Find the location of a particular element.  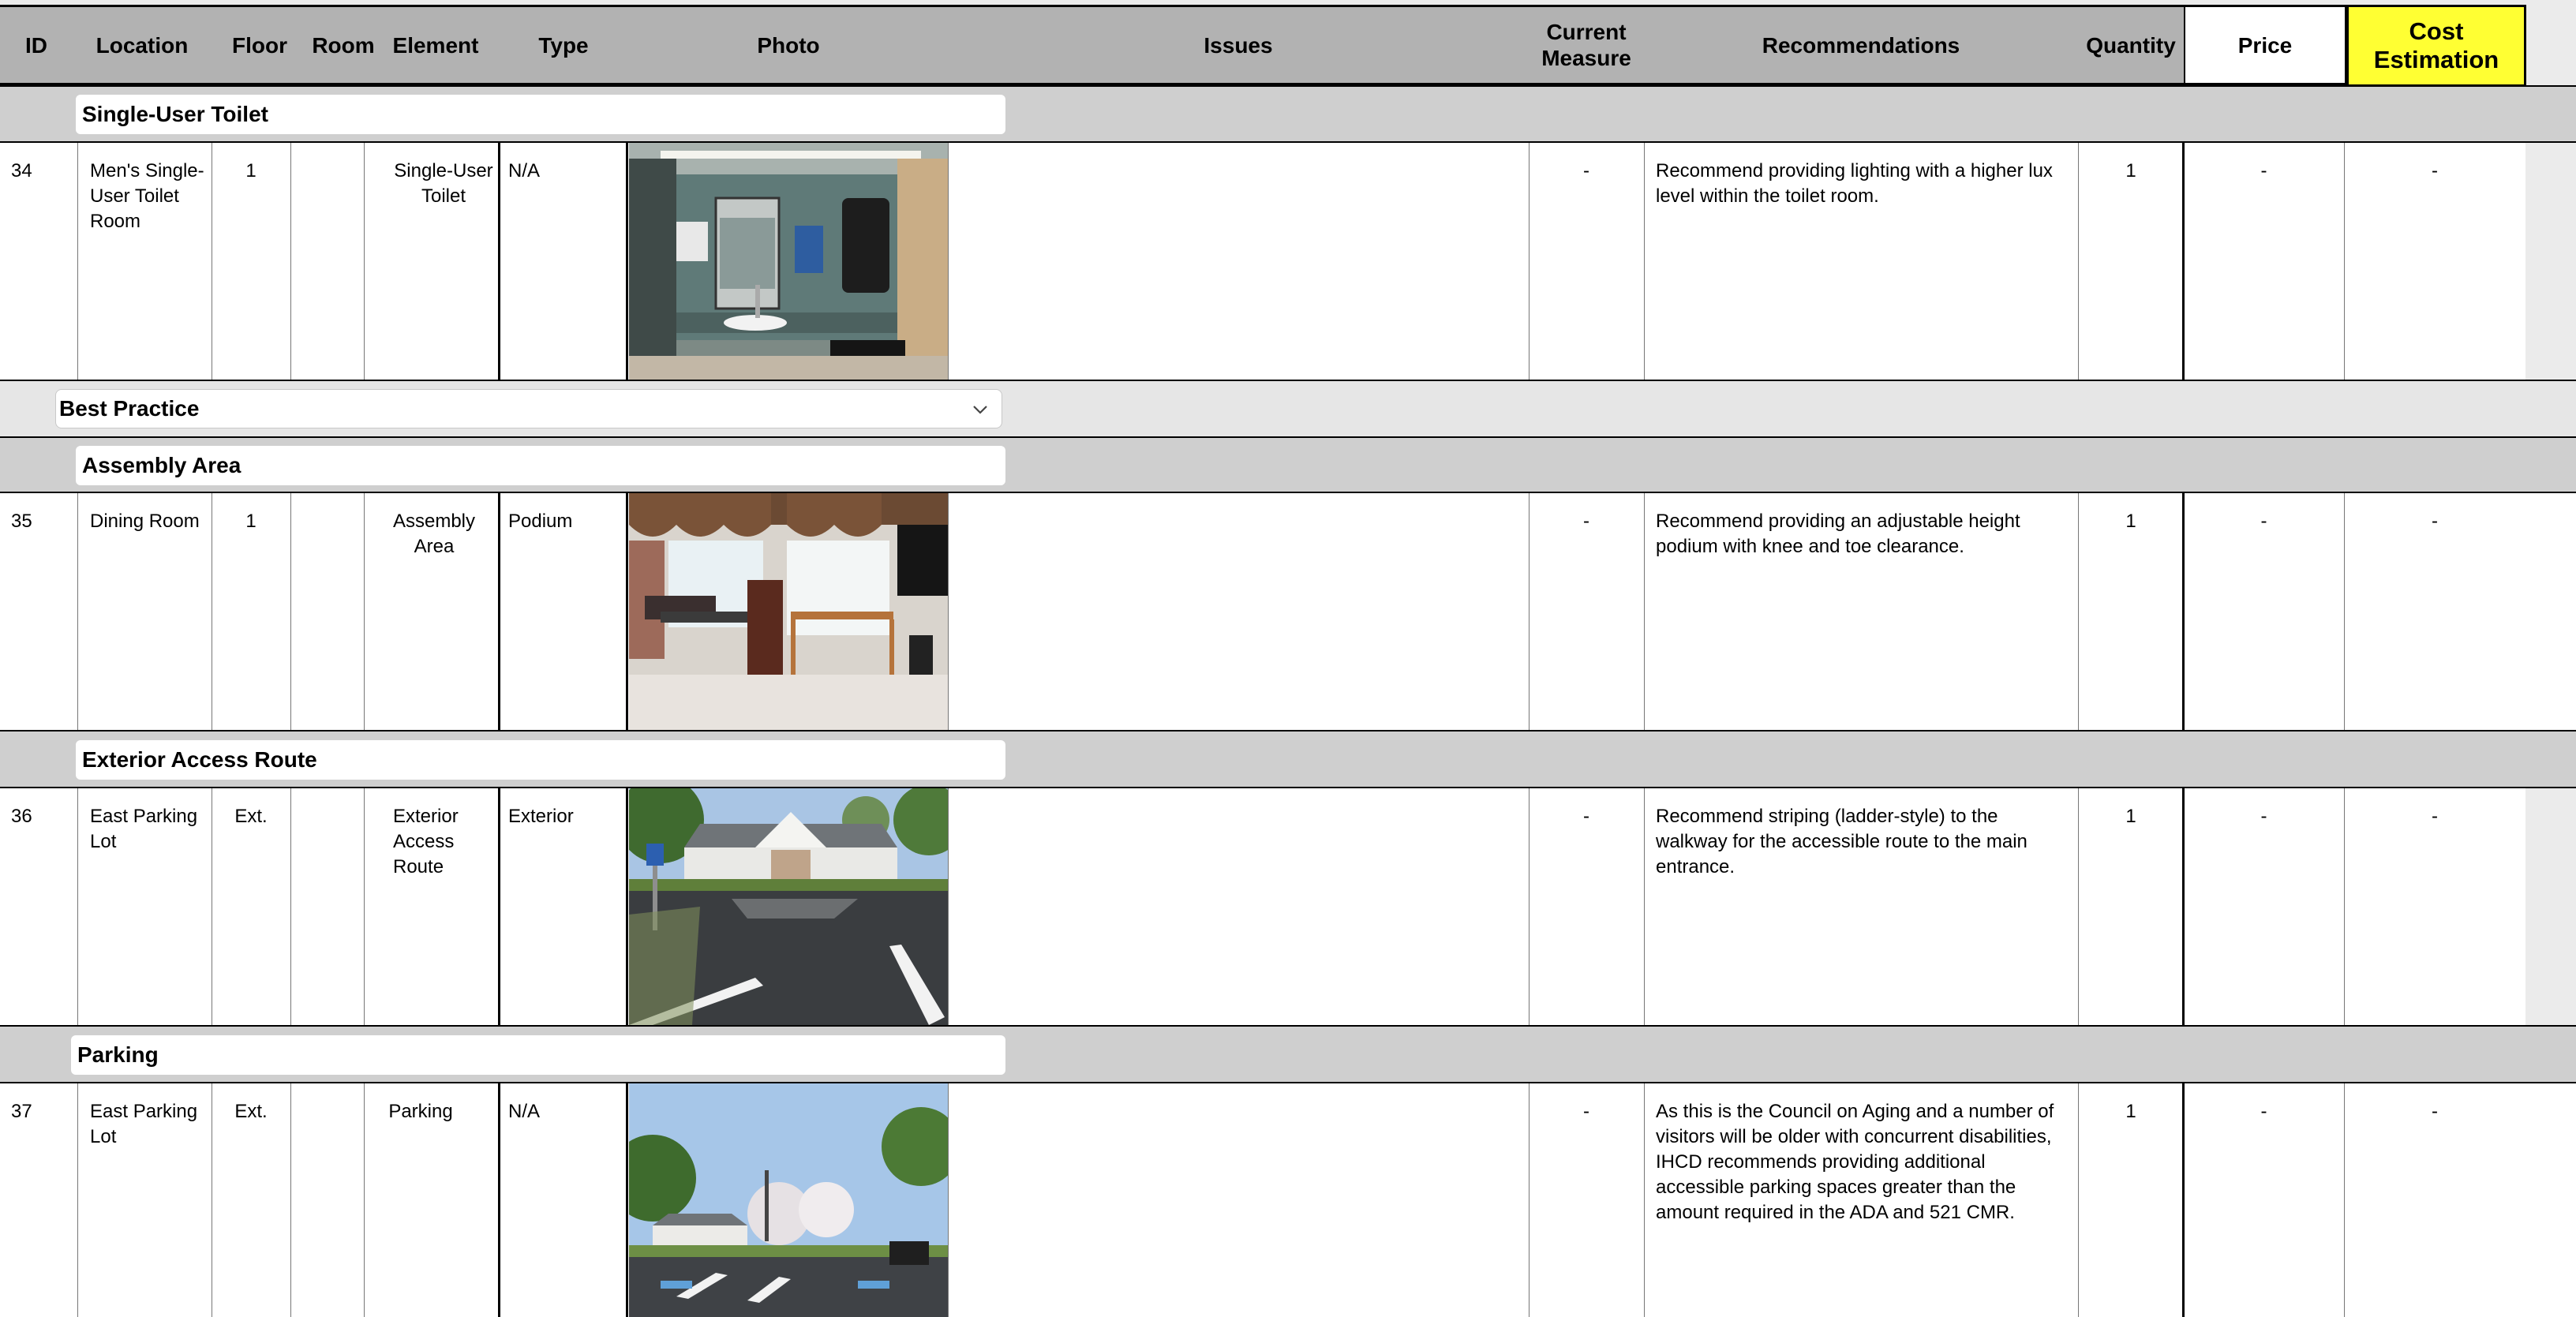

section-label: Single-User Toilet is located at coordinates (540, 115).